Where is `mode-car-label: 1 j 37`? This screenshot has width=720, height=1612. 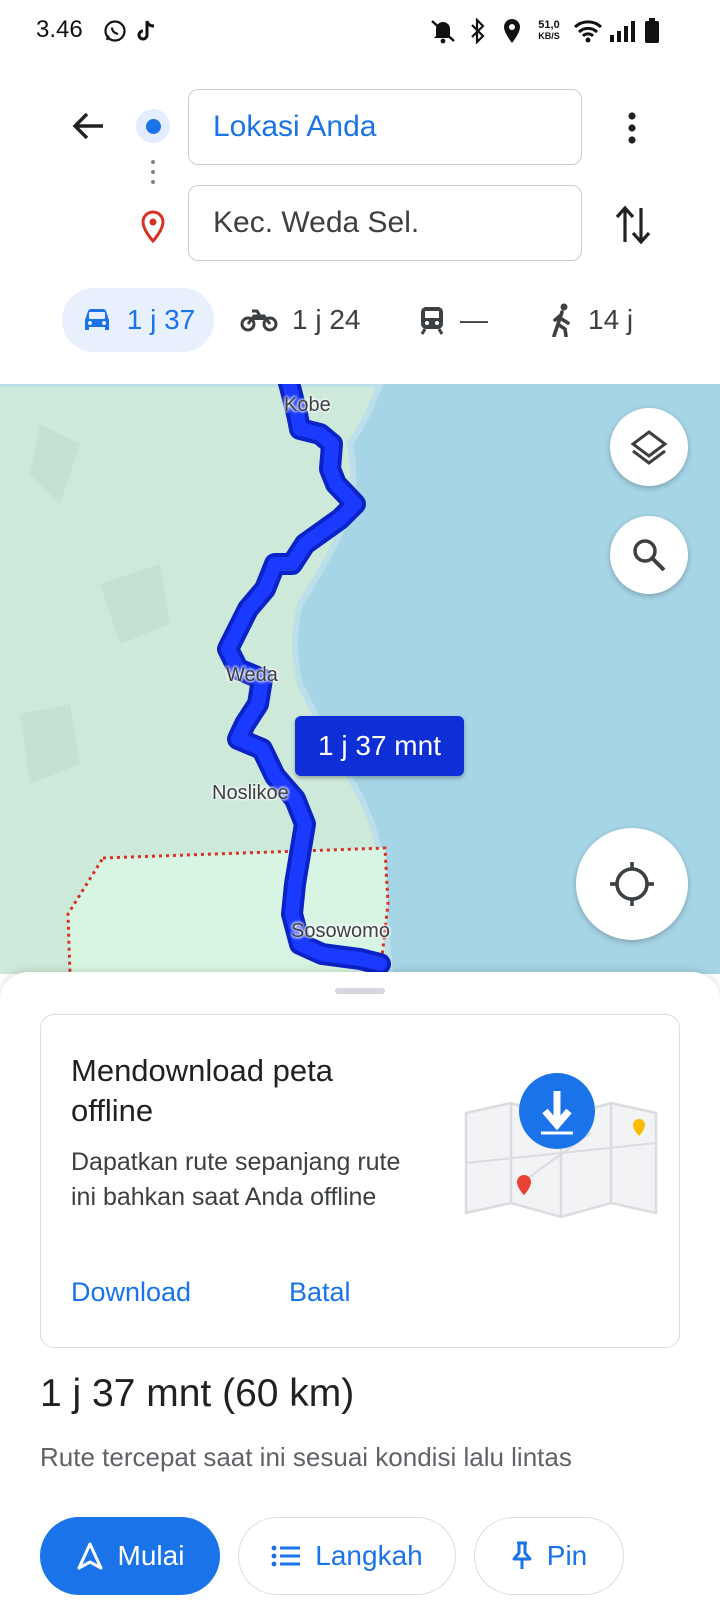 mode-car-label: 1 j 37 is located at coordinates (161, 319).